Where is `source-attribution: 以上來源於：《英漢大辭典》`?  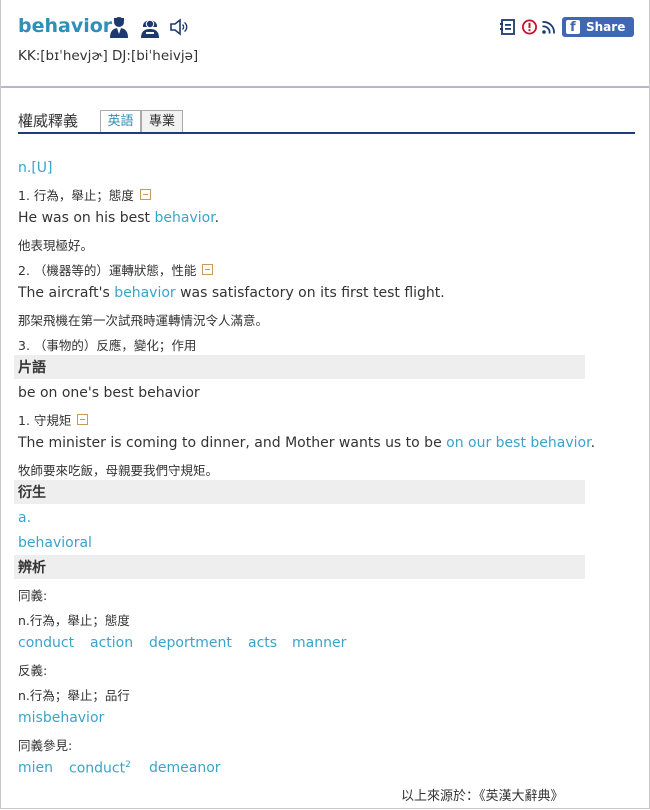
source-attribution: 以上來源於：《英漢大辭典》 is located at coordinates (482, 796).